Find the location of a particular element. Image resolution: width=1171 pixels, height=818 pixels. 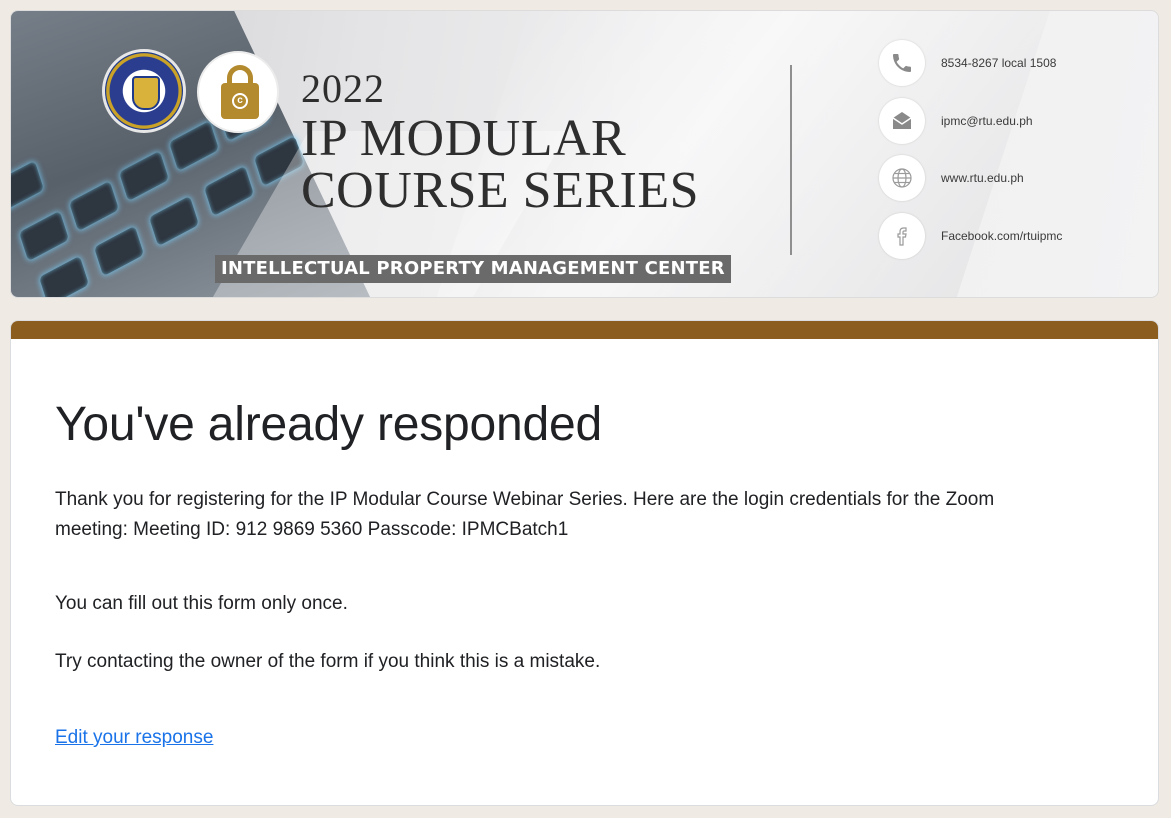

page-title: You've already responded is located at coordinates (329, 424).